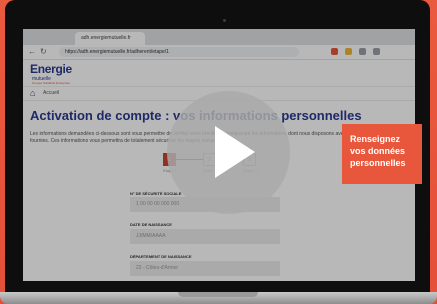 Image resolution: width=437 pixels, height=304 pixels. I want to click on webcam, so click(224, 20).